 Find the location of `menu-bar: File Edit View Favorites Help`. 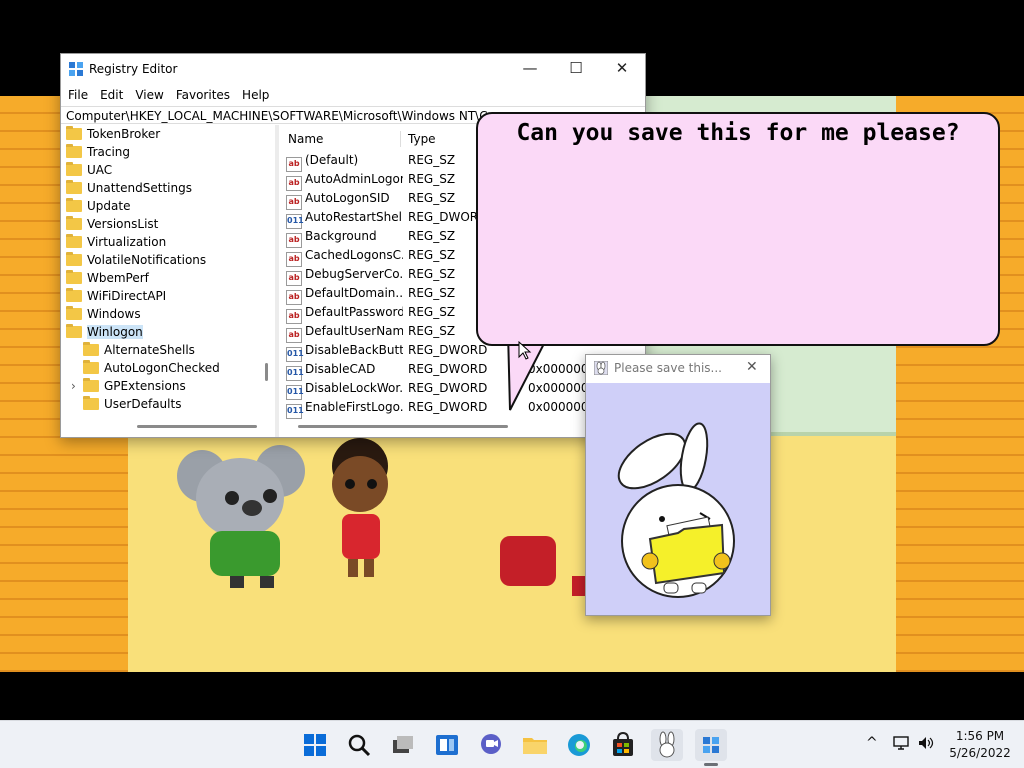

menu-bar: File Edit View Favorites Help is located at coordinates (353, 95).